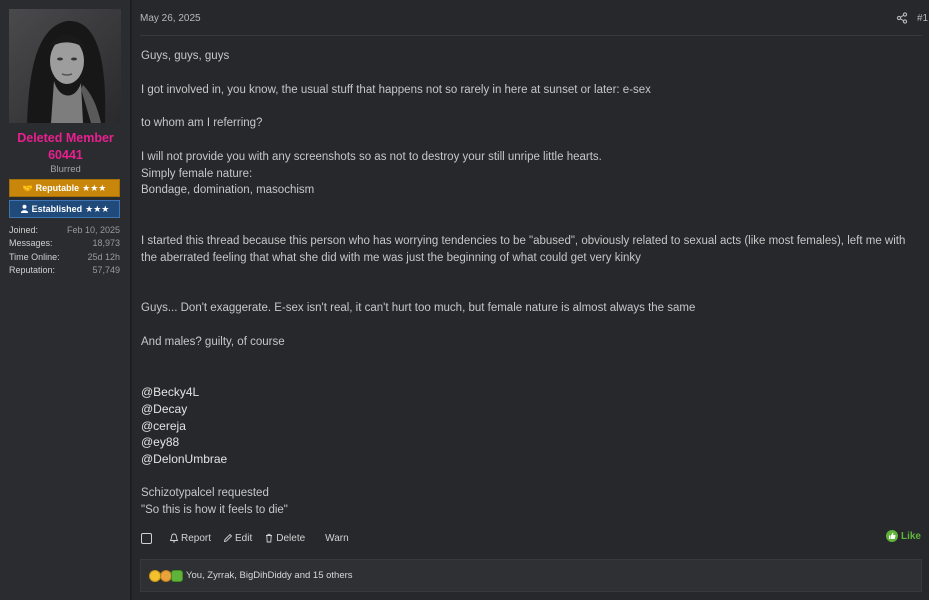 The width and height of the screenshot is (929, 600). Describe the element at coordinates (64, 270) in the screenshot. I see `stat-reputation: Reputation: 57,749` at that location.